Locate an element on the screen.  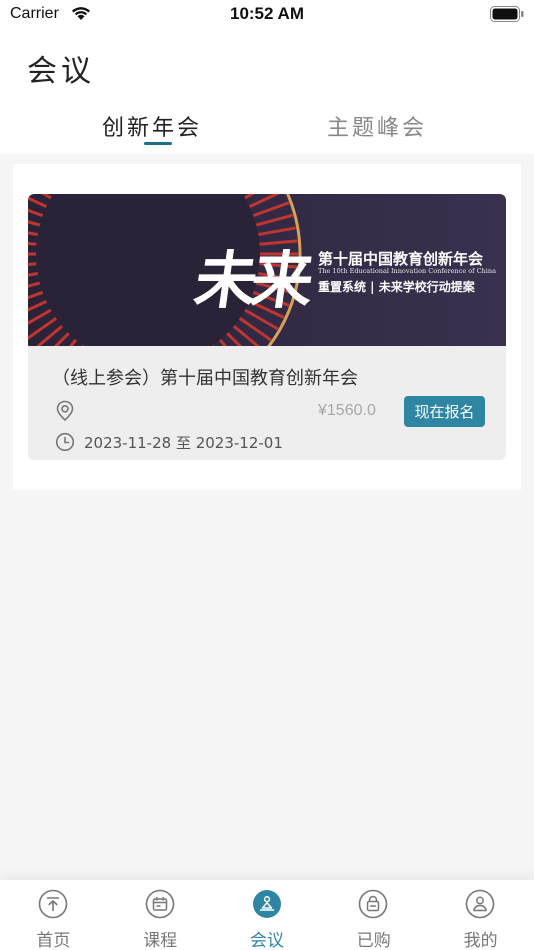
active-tab-indicator is located at coordinates (158, 143).